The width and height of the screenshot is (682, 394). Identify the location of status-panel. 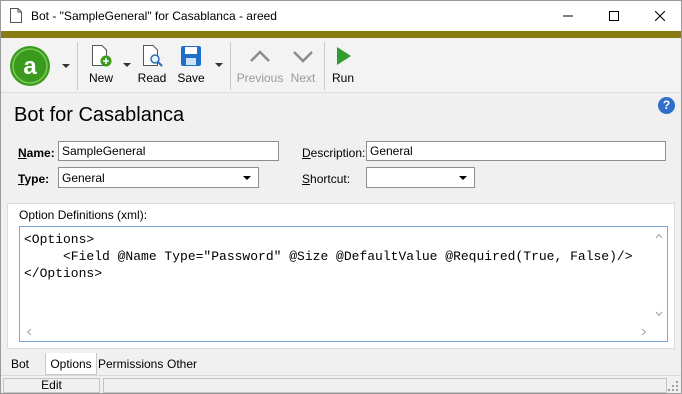
(385, 385).